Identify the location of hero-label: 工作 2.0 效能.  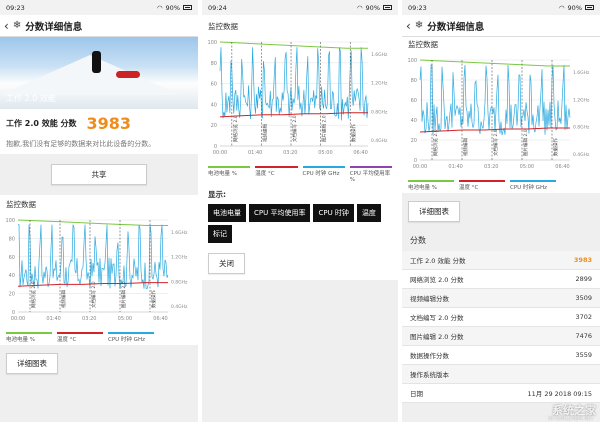
(31, 98).